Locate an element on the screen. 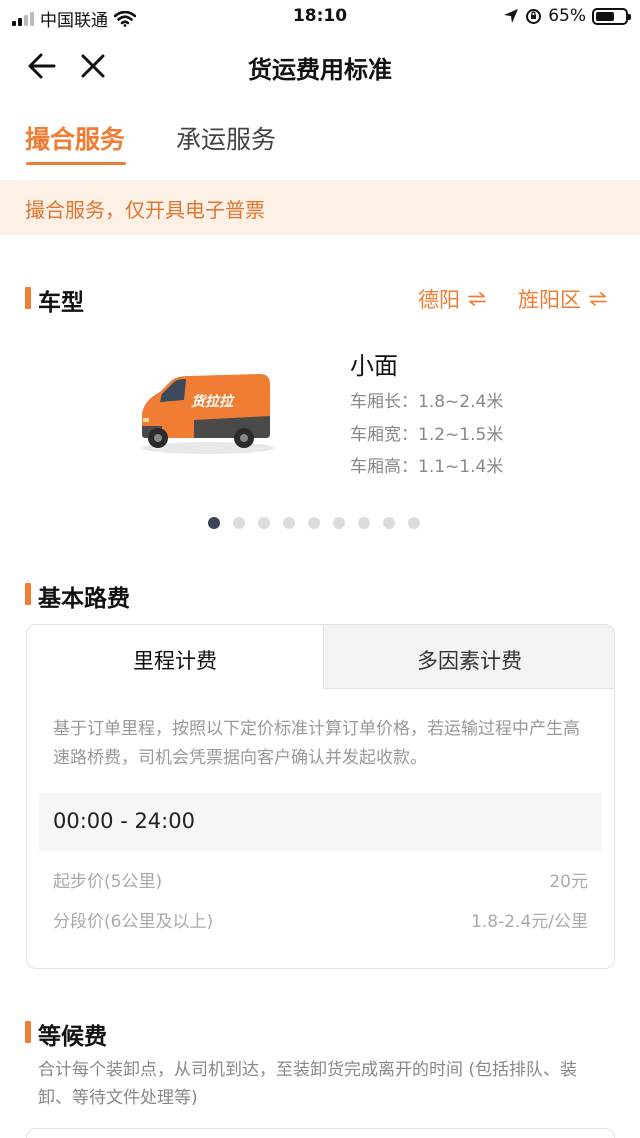  starting-price-value: 20元 is located at coordinates (568, 882).